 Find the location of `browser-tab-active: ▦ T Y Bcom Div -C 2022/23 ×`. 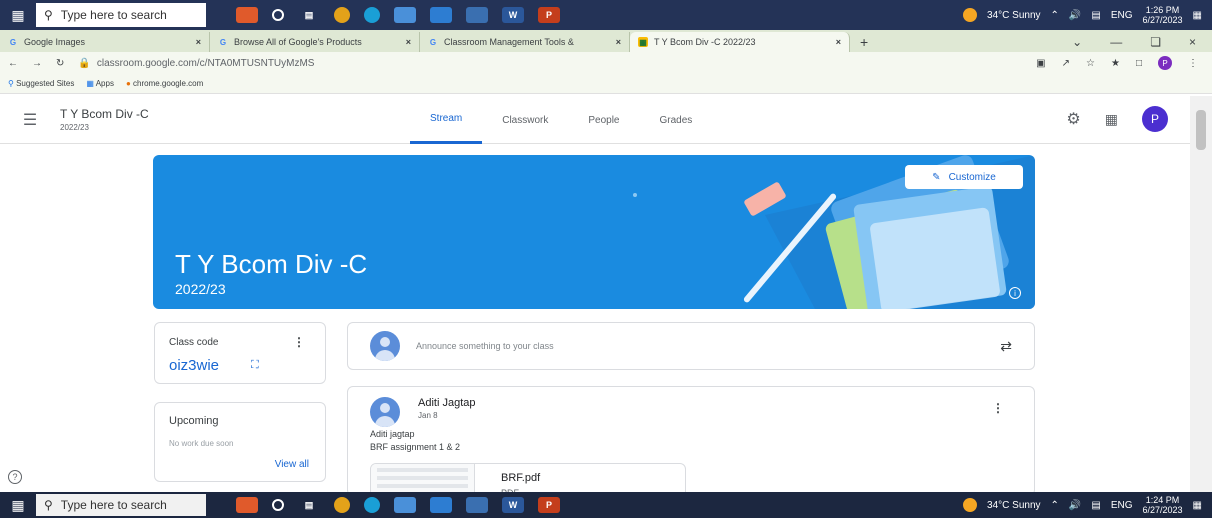

browser-tab-active: ▦ T Y Bcom Div -C 2022/23 × is located at coordinates (740, 42).